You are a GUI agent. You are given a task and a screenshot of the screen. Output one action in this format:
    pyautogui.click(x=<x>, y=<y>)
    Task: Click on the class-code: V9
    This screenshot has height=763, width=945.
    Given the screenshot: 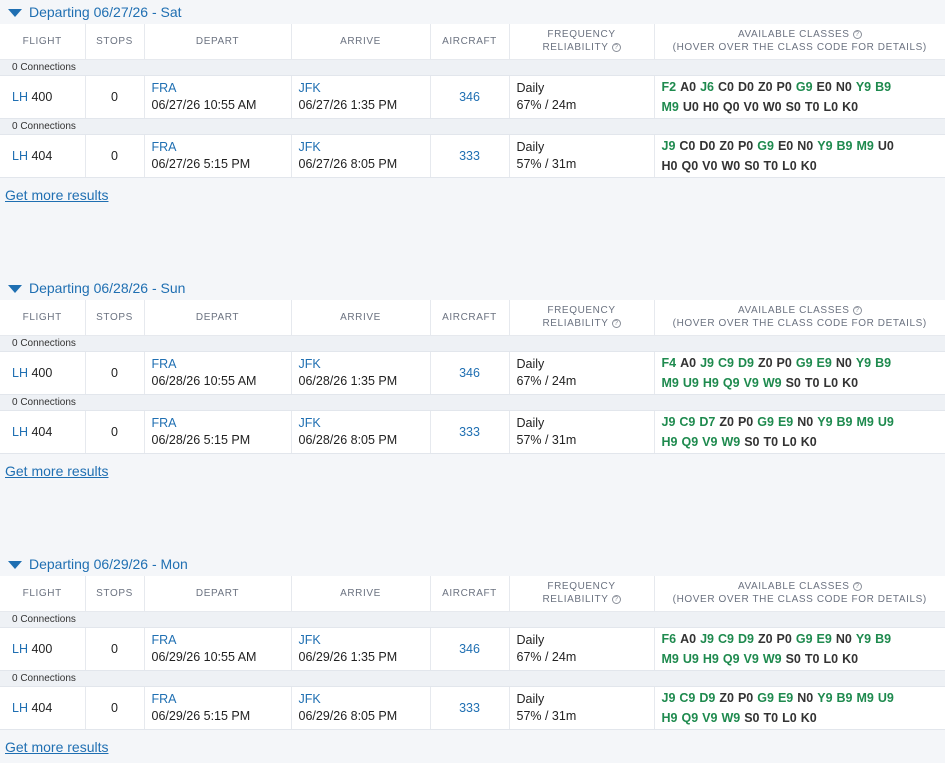 What is the action you would take?
    pyautogui.click(x=709, y=718)
    